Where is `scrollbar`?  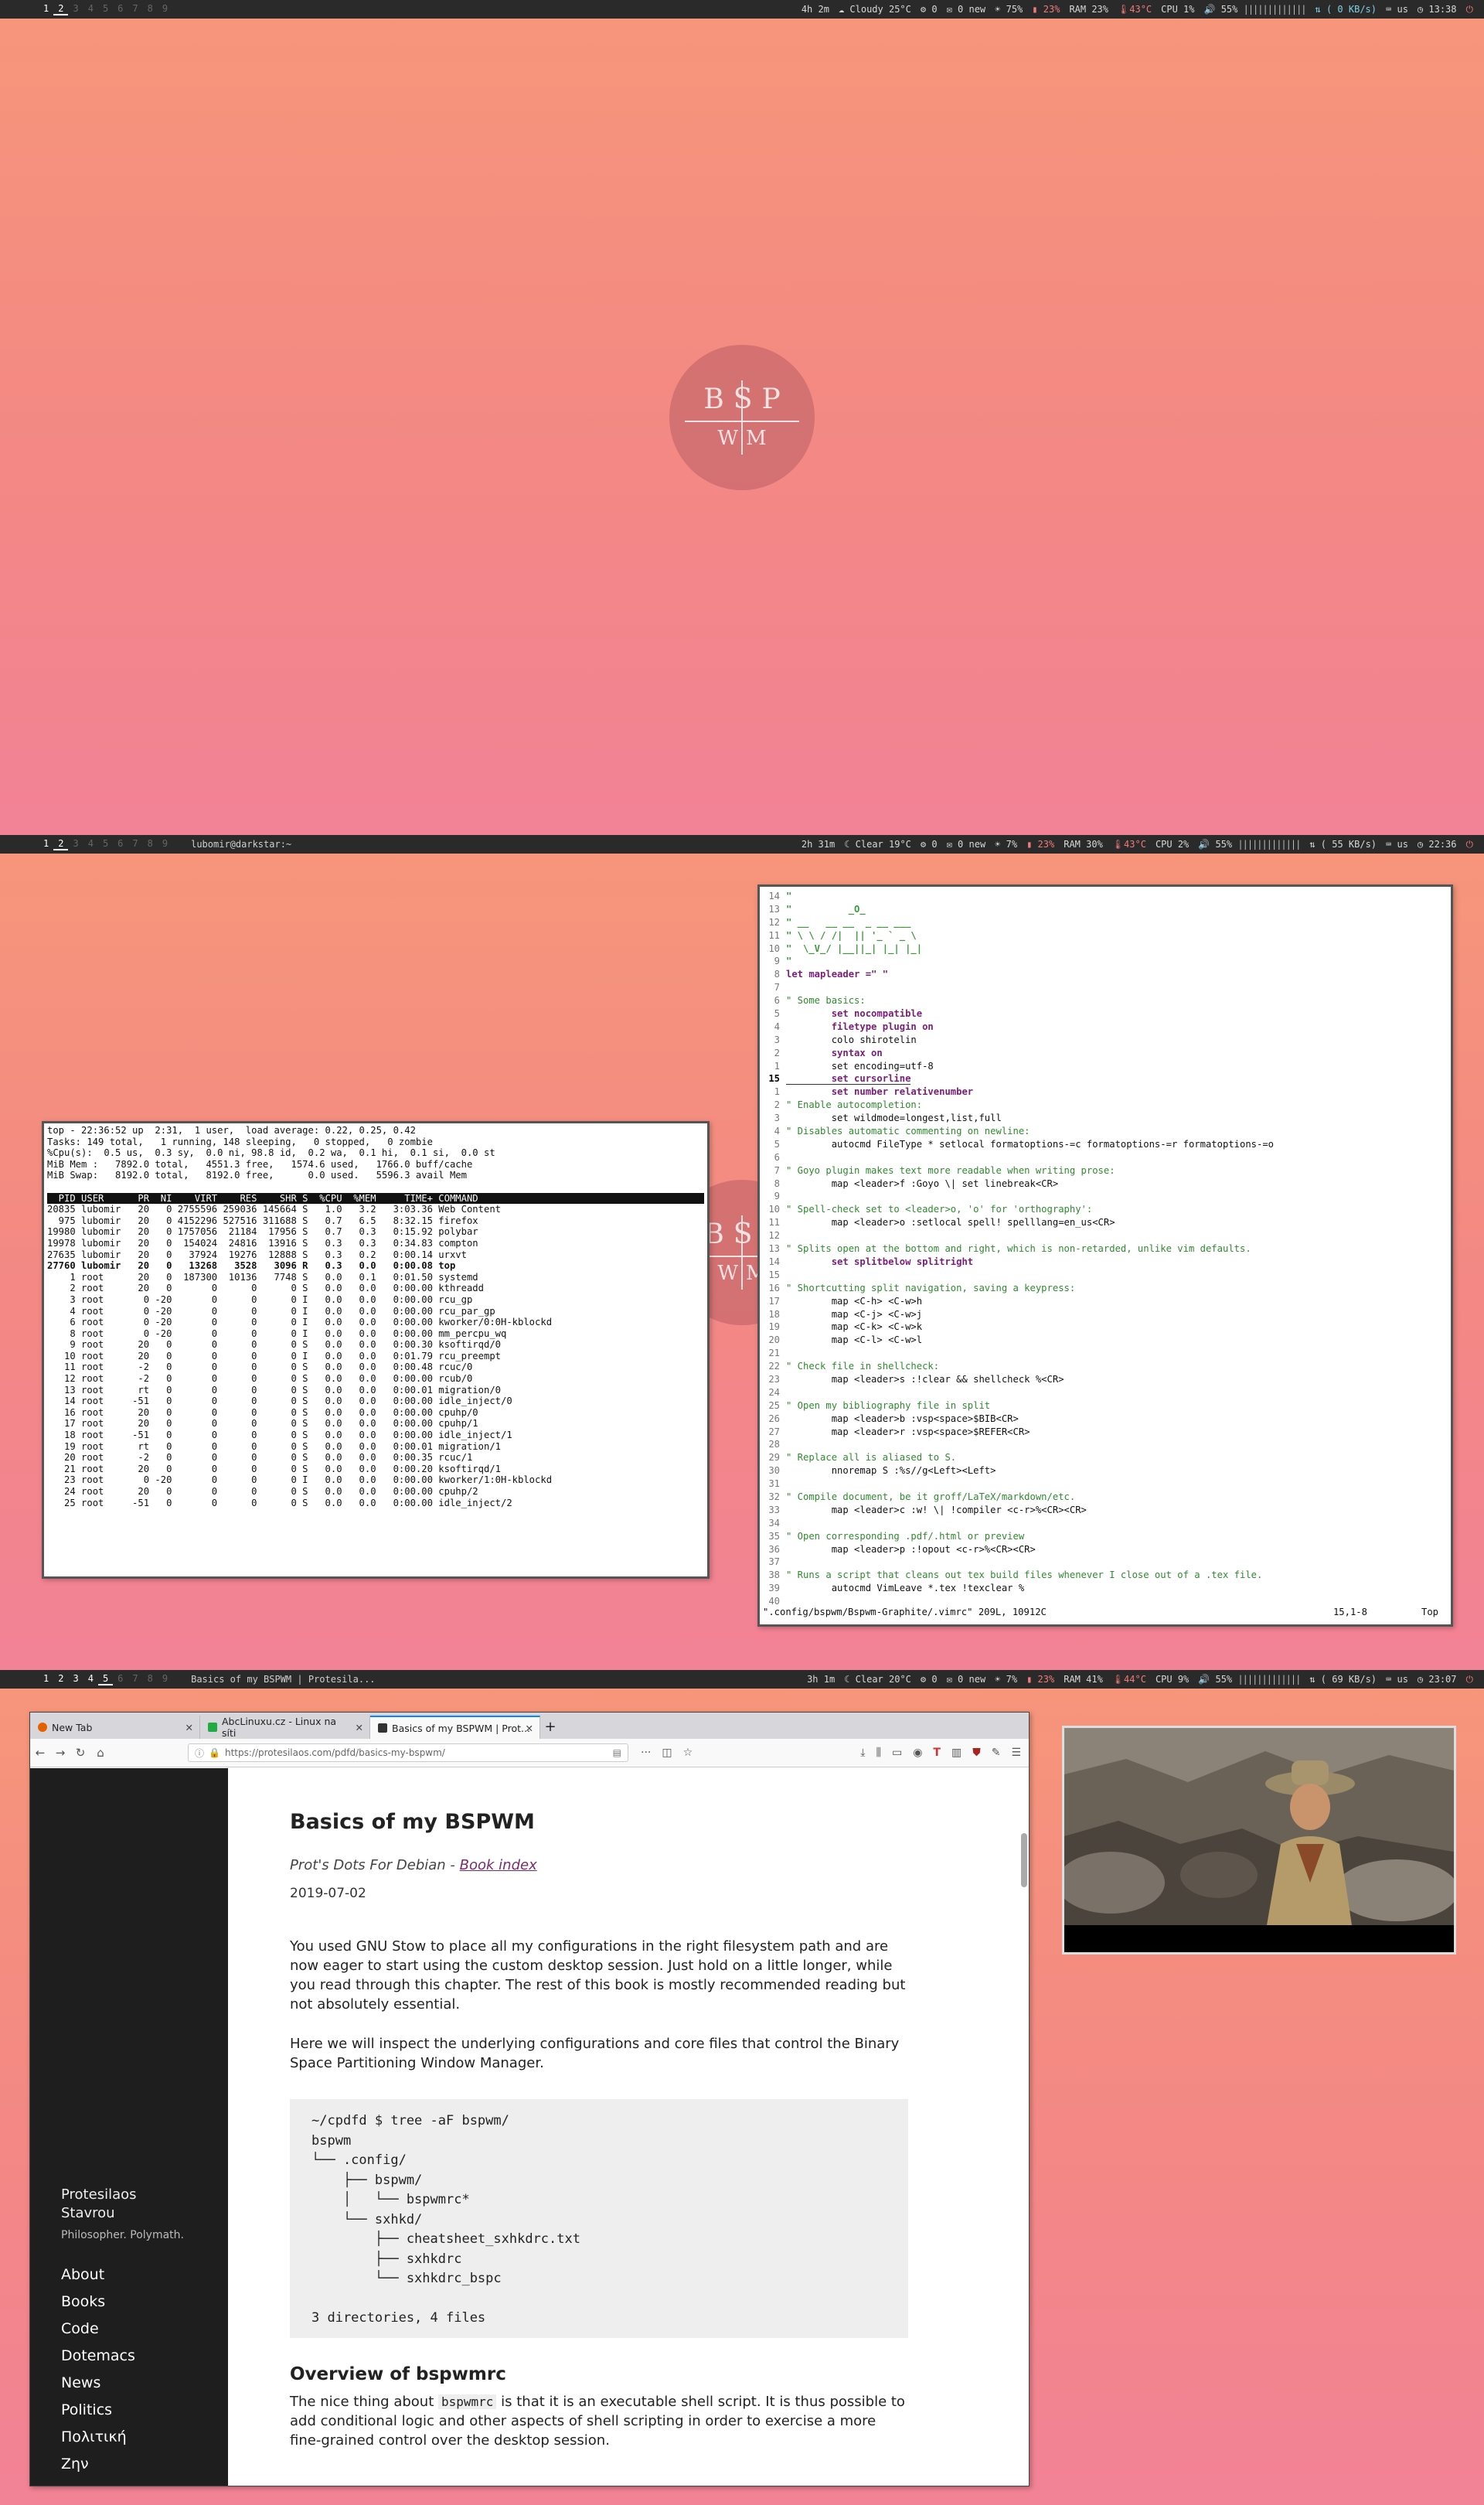 scrollbar is located at coordinates (1024, 1860).